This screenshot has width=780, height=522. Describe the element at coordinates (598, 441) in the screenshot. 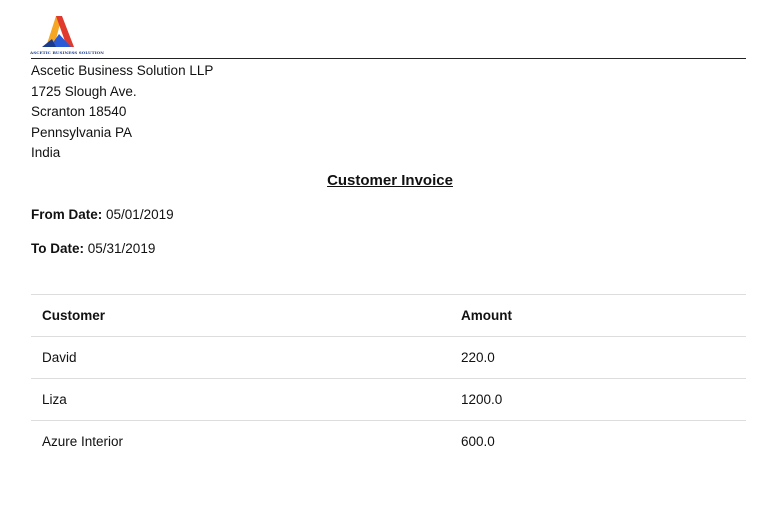

I see `amount-cell: 600.0` at that location.